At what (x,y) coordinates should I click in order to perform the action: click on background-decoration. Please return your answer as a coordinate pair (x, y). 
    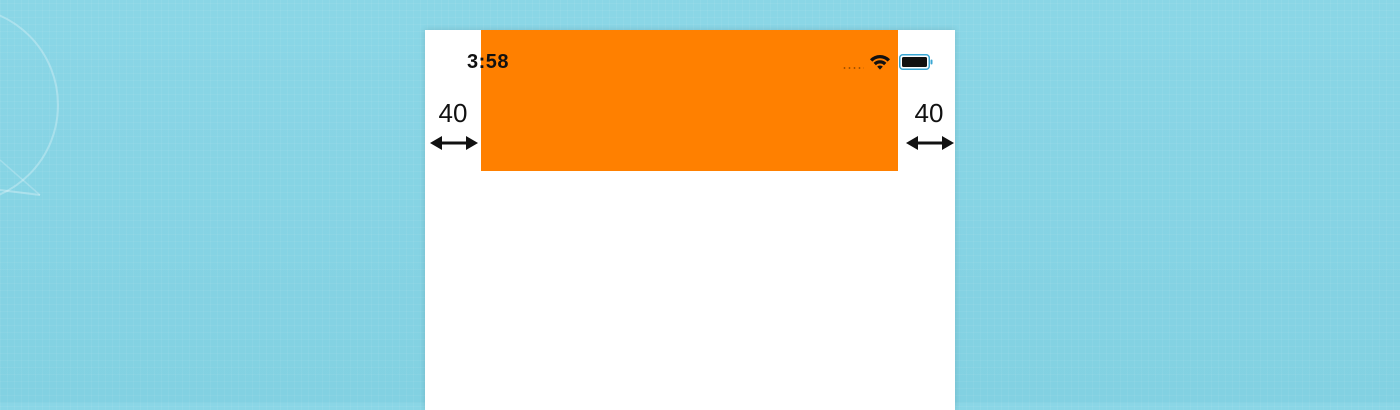
    Looking at the image, I should click on (29, 105).